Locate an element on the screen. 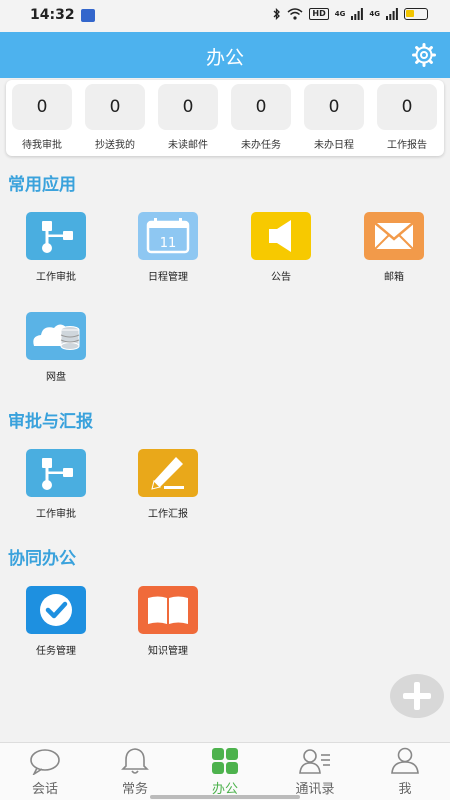  bottom-nav: 会话 常务 办公 通讯录 我 is located at coordinates (225, 771).